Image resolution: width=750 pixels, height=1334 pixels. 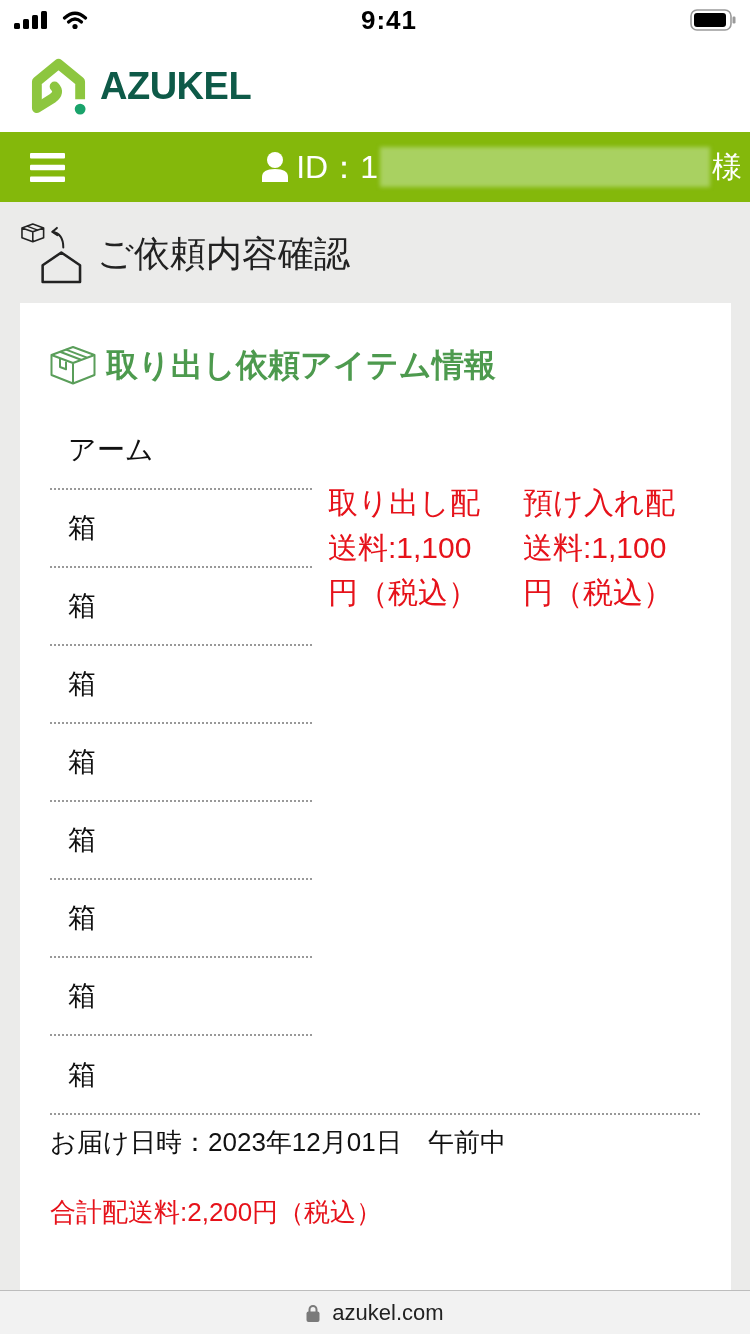 I want to click on delivery-date-text: お届け日時：2023年12月01日 午前中, so click(x=278, y=1142).